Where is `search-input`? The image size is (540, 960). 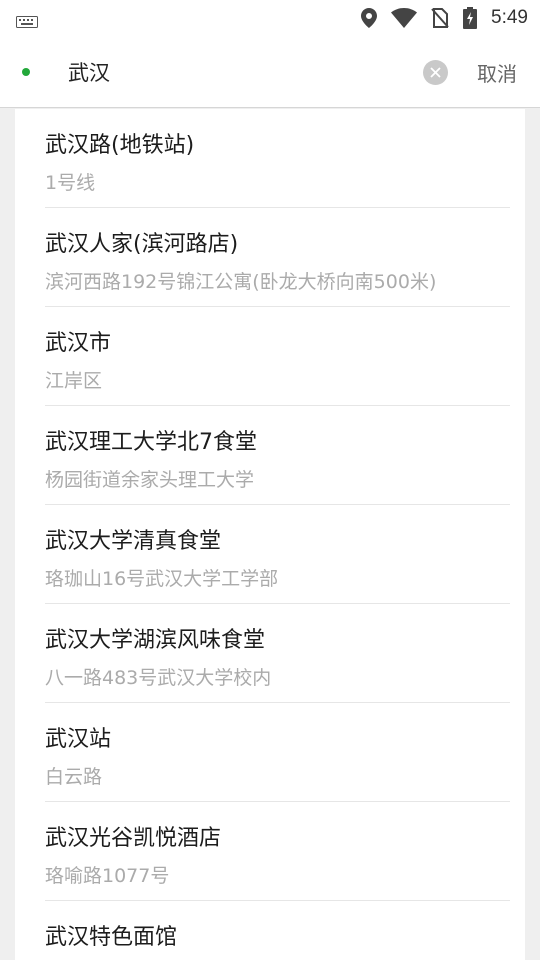 search-input is located at coordinates (238, 72).